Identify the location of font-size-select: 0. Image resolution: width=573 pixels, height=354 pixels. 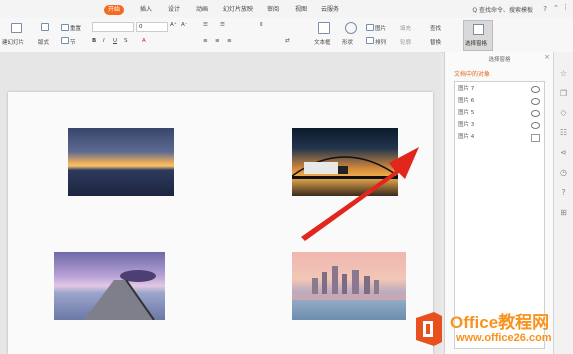
(152, 27).